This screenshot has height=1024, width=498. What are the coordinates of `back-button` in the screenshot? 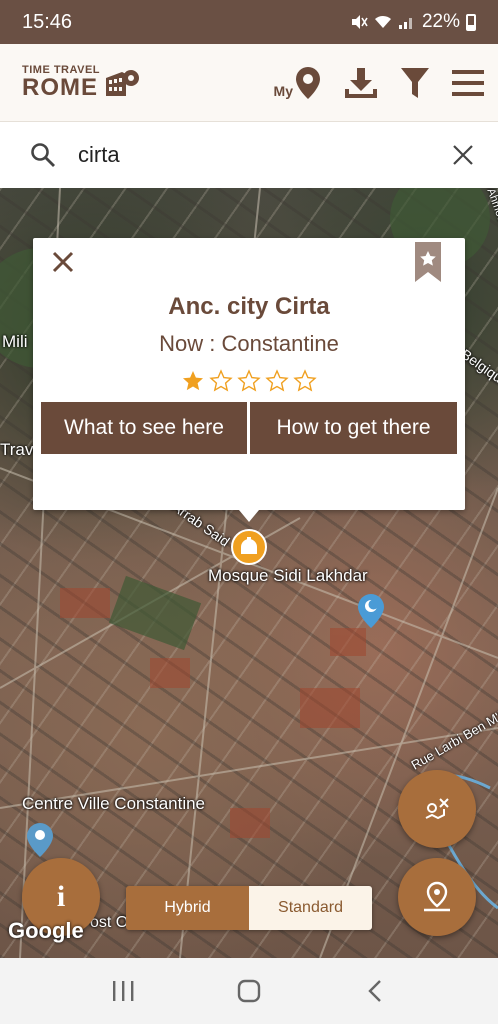 It's located at (375, 991).